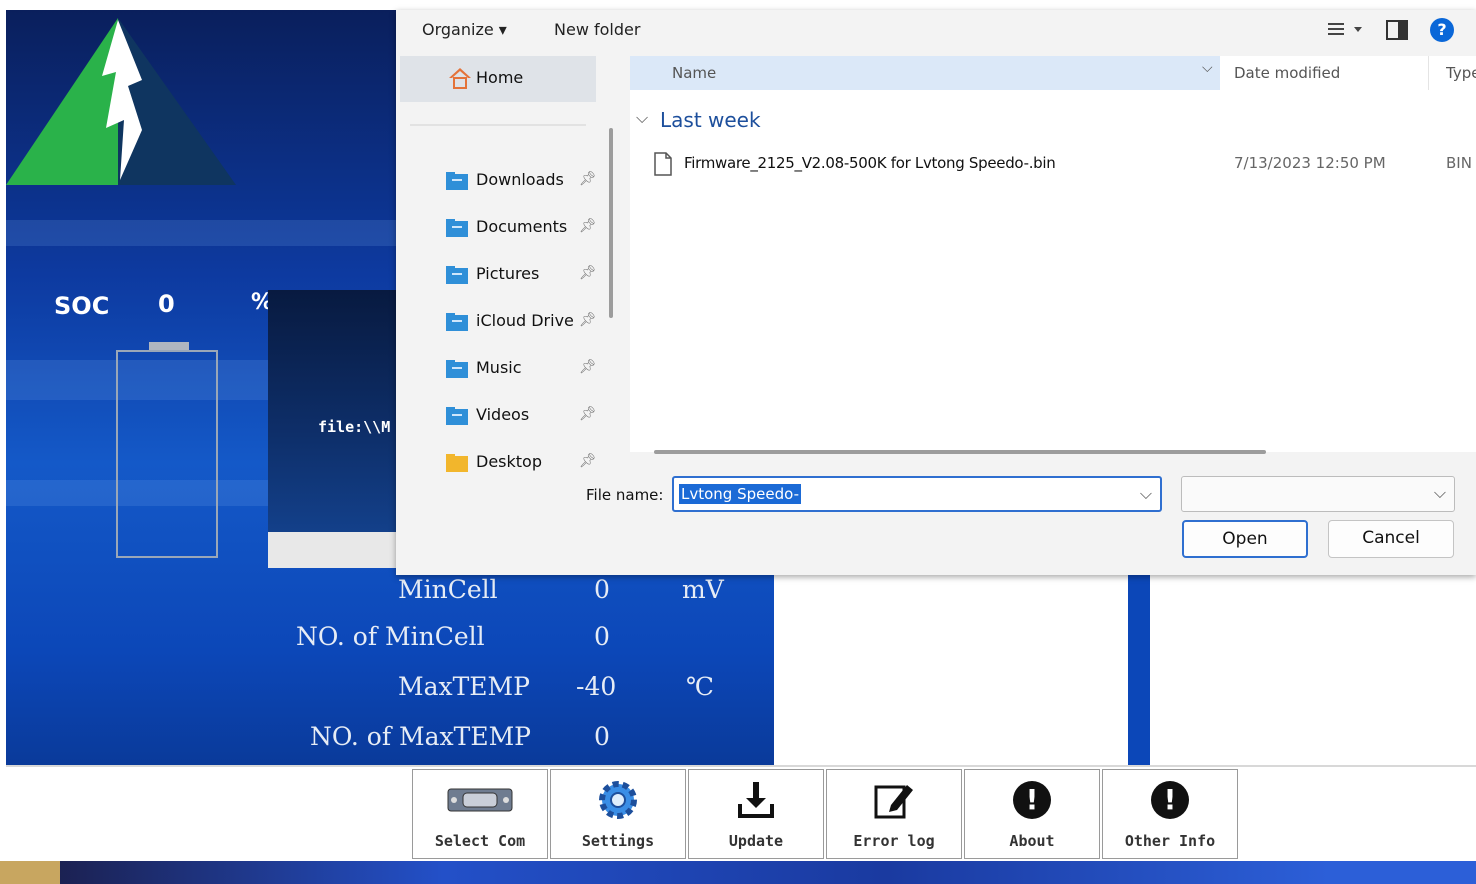 Image resolution: width=1476 pixels, height=884 pixels. Describe the element at coordinates (1245, 539) in the screenshot. I see `open-button: Open` at that location.